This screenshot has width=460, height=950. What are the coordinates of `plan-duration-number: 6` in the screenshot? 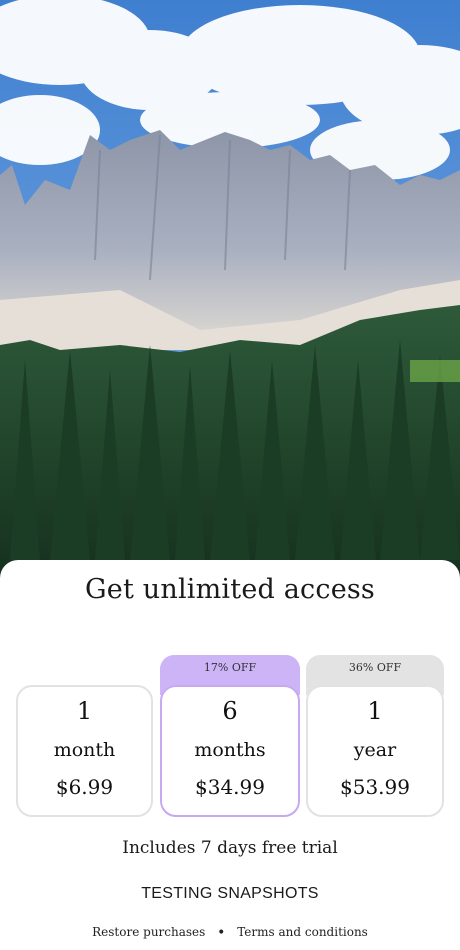 It's located at (230, 711).